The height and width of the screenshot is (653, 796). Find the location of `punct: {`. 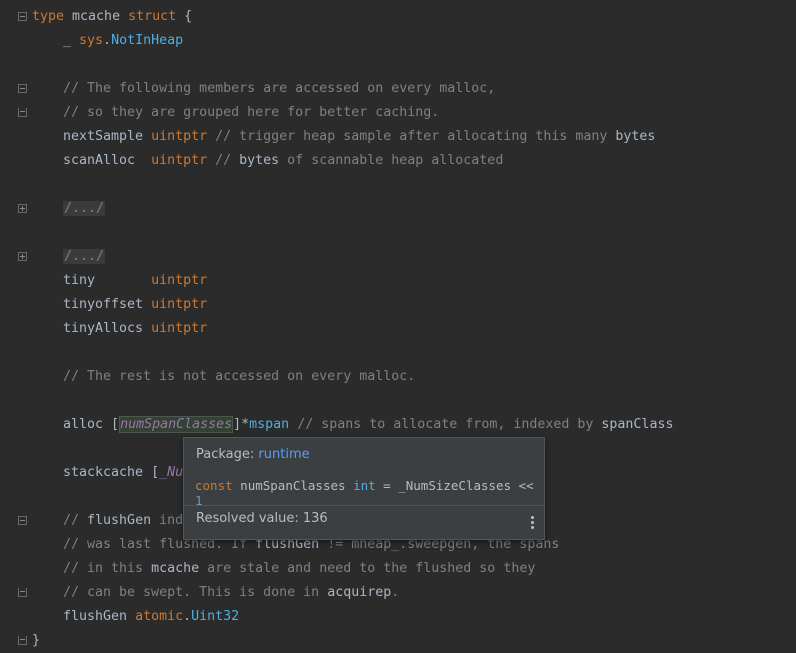

punct: { is located at coordinates (184, 16).